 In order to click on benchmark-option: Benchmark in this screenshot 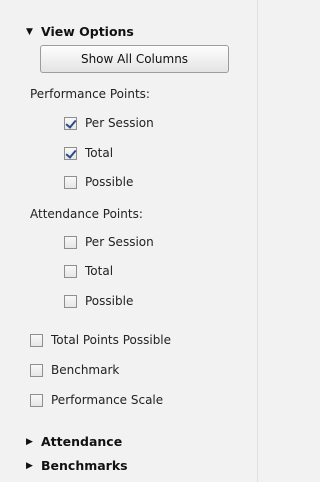, I will do `click(74, 370)`.